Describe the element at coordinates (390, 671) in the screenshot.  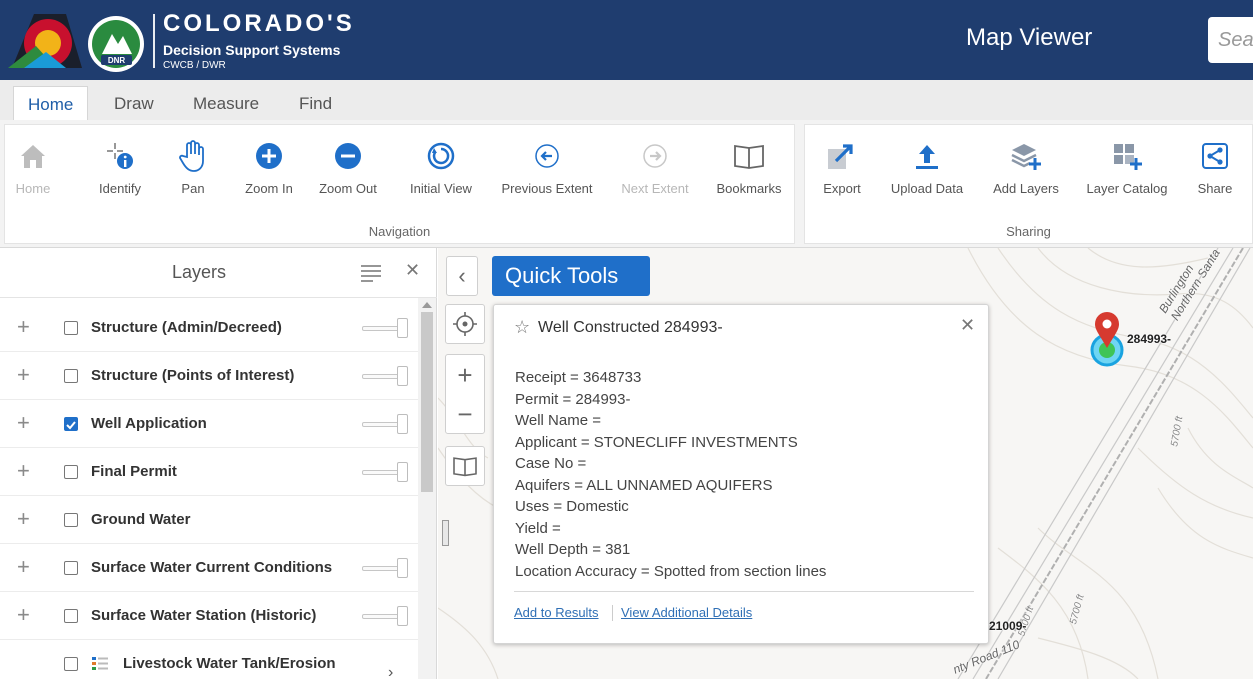
I see `chevron-right-icon: ›` at that location.